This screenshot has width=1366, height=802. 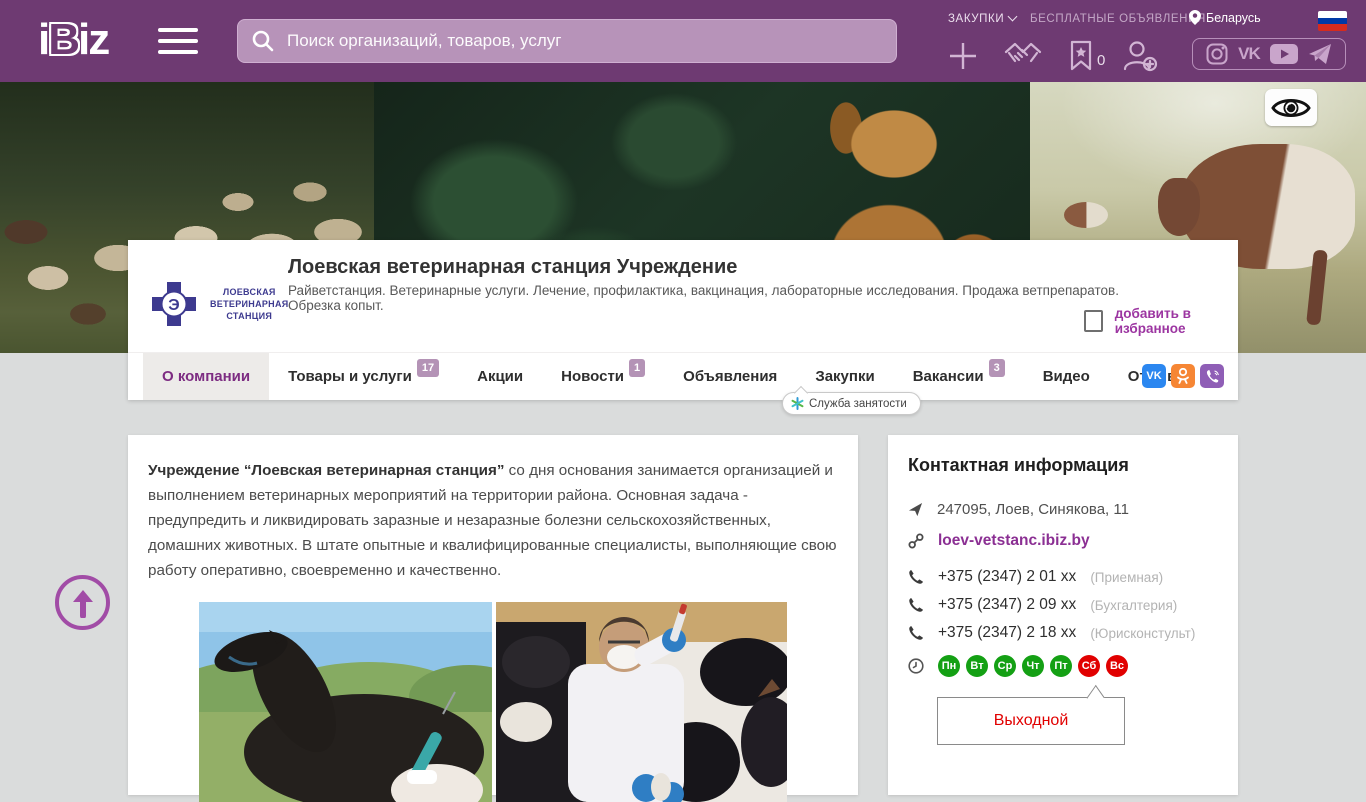 What do you see at coordinates (345, 702) in the screenshot?
I see `horse-photo` at bounding box center [345, 702].